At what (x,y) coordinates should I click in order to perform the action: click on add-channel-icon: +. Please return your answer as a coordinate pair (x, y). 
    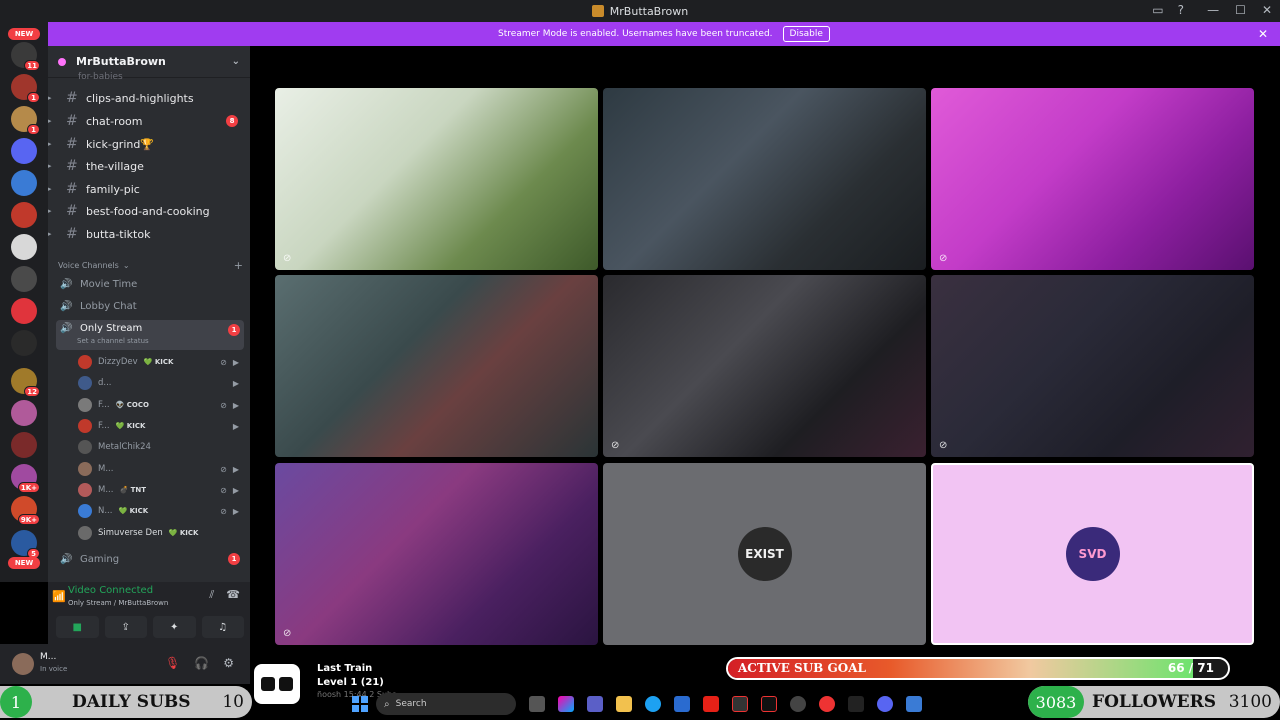
    Looking at the image, I should click on (238, 265).